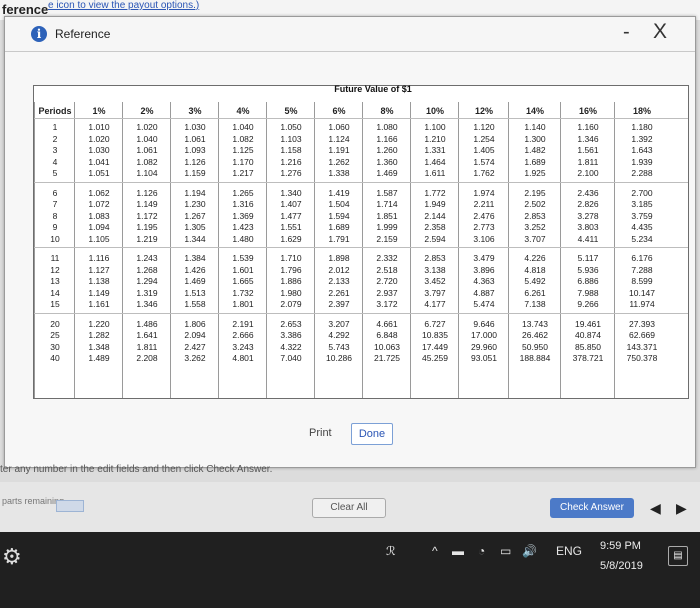  Describe the element at coordinates (535, 269) in the screenshot. I see `table-cell: 4.818` at that location.